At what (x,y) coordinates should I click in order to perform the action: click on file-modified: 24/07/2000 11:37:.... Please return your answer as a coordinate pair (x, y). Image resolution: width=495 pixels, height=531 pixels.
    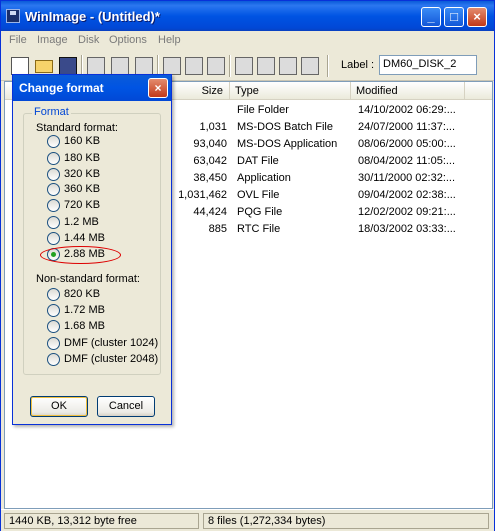
    Looking at the image, I should click on (407, 127).